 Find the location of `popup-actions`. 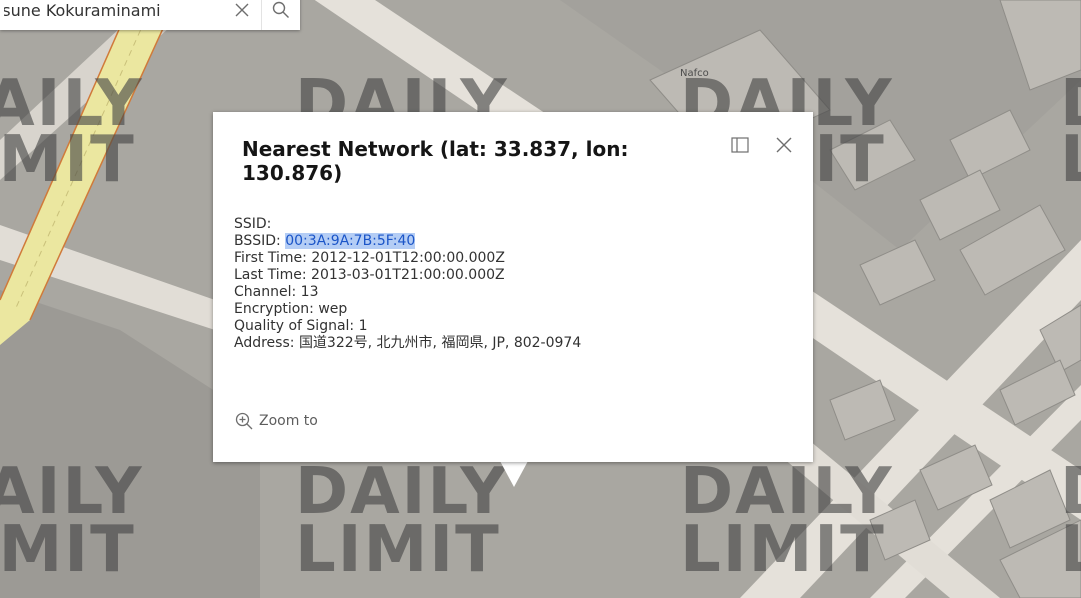

popup-actions is located at coordinates (762, 145).